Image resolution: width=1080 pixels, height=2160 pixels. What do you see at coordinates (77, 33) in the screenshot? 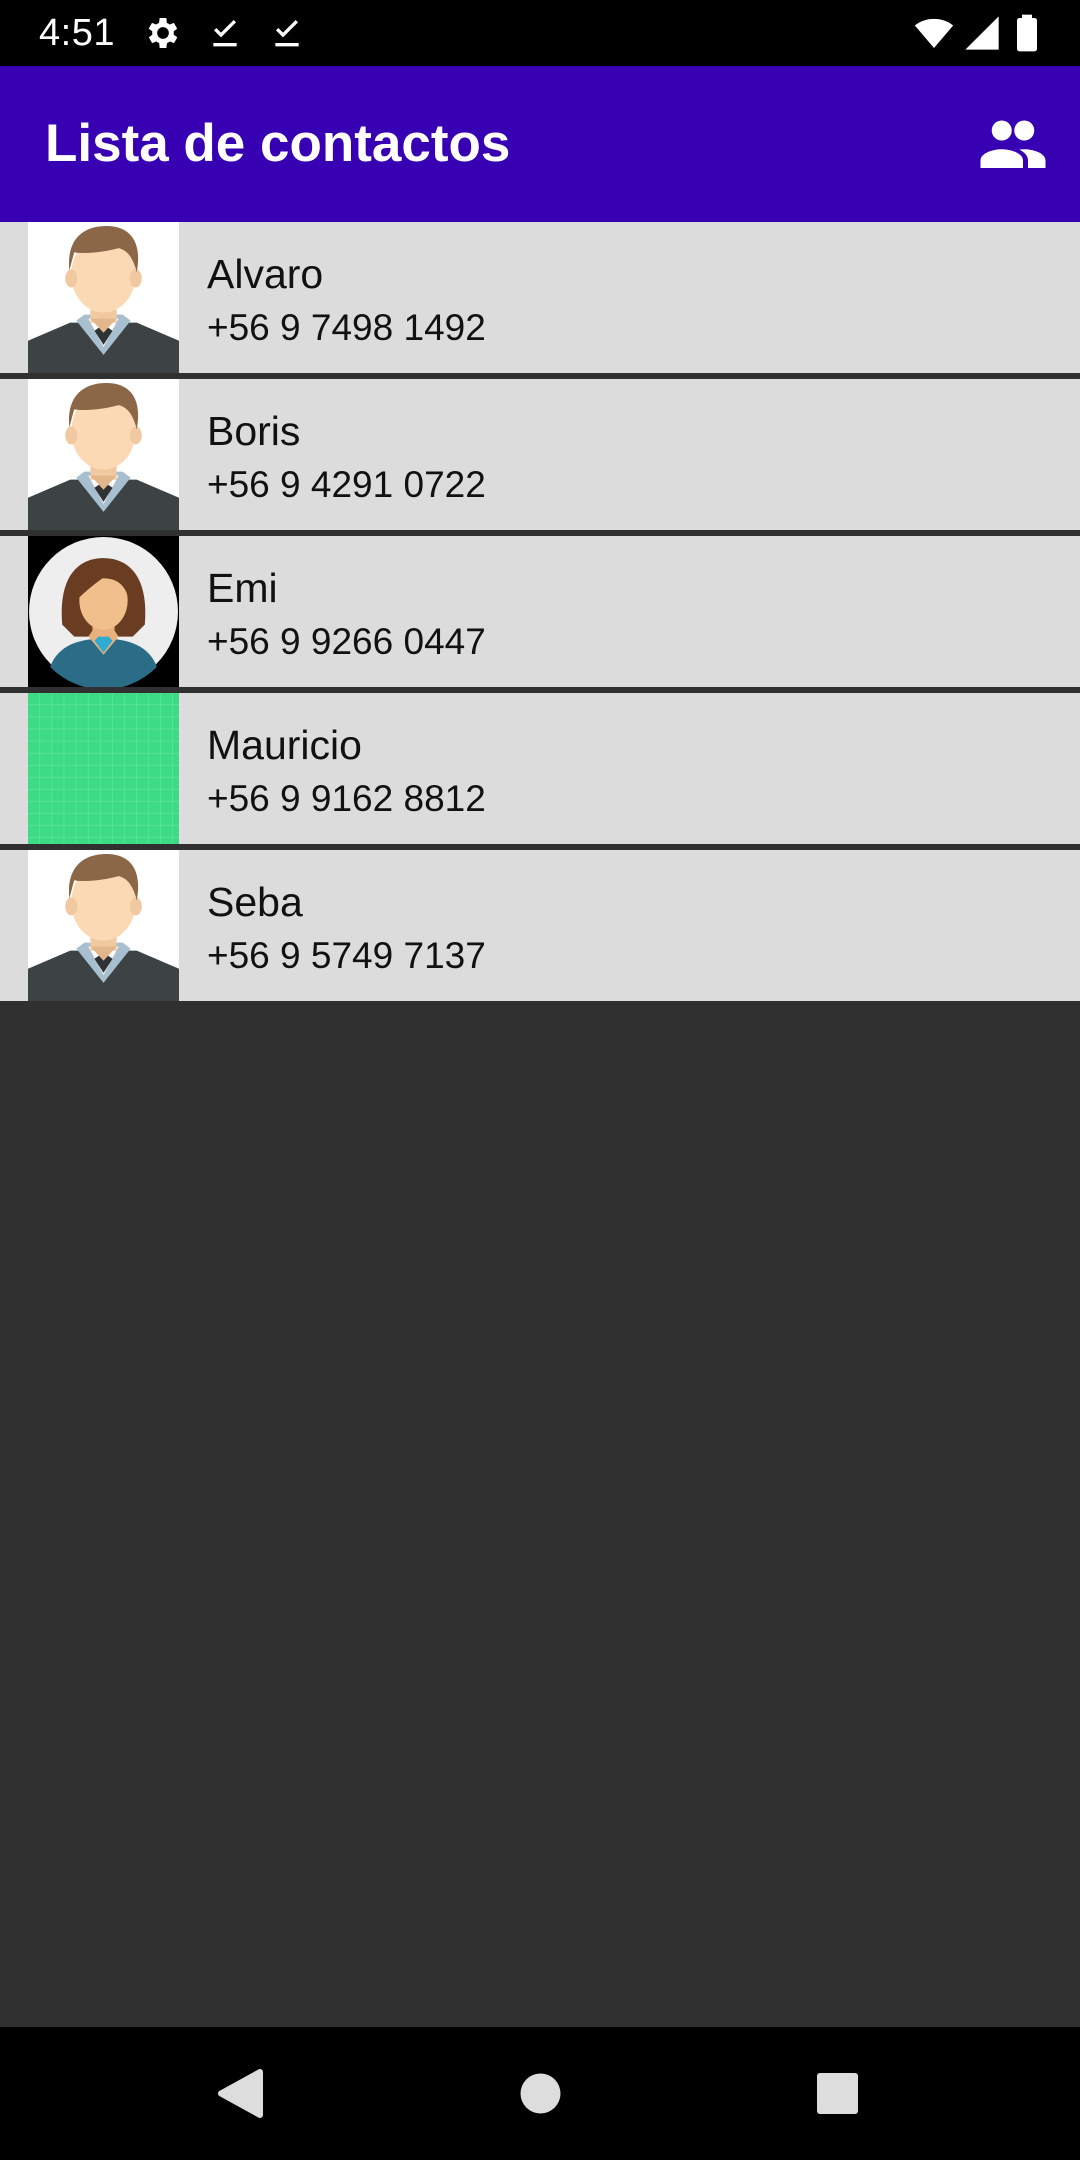
I see `status-time: 4:51` at bounding box center [77, 33].